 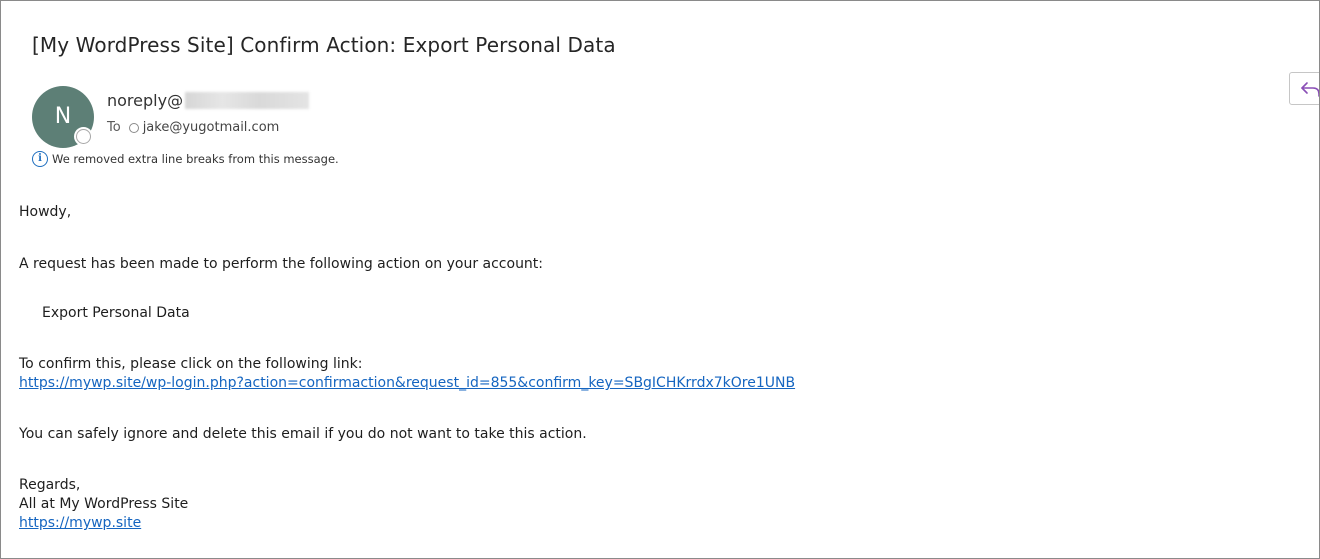 What do you see at coordinates (40, 159) in the screenshot?
I see `info-icon: i` at bounding box center [40, 159].